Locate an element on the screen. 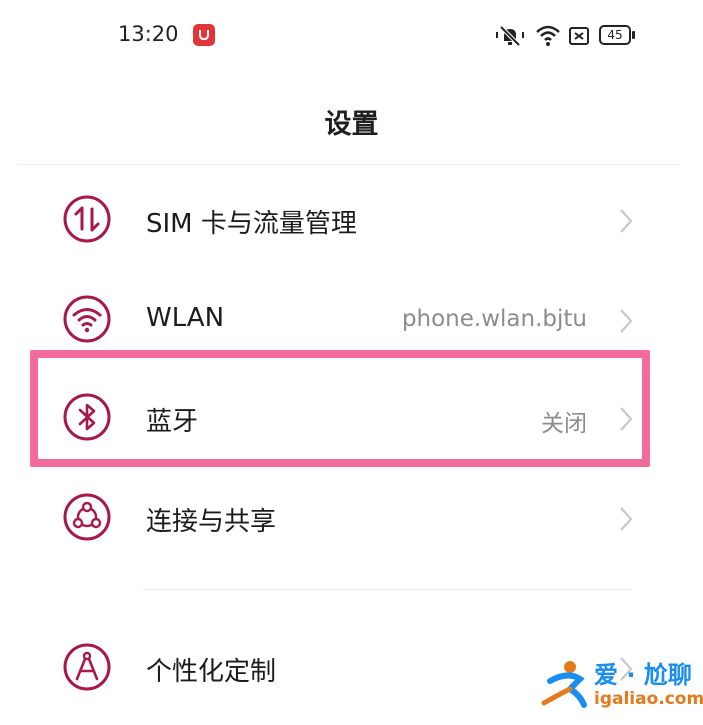 Image resolution: width=703 pixels, height=725 pixels. settings-item-label: 个性化定制 is located at coordinates (211, 672).